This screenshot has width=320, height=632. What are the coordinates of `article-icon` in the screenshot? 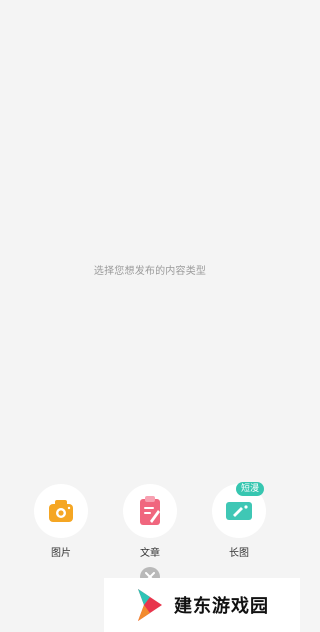 It's located at (150, 510).